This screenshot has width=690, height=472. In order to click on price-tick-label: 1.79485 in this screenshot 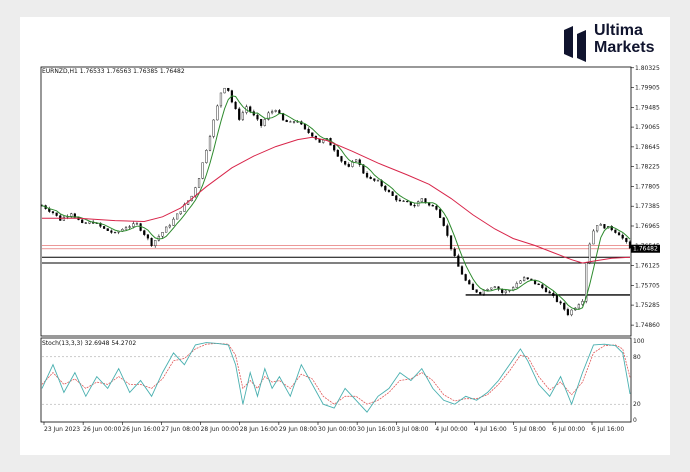, I will do `click(647, 107)`.